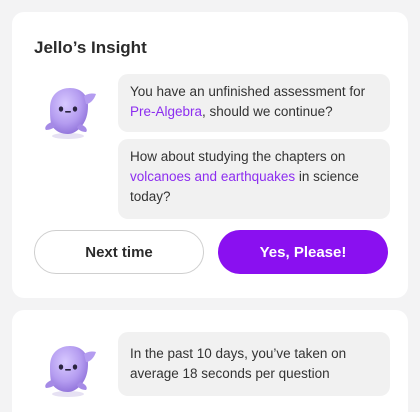 The height and width of the screenshot is (412, 420). I want to click on next-time-button: Next time, so click(119, 252).